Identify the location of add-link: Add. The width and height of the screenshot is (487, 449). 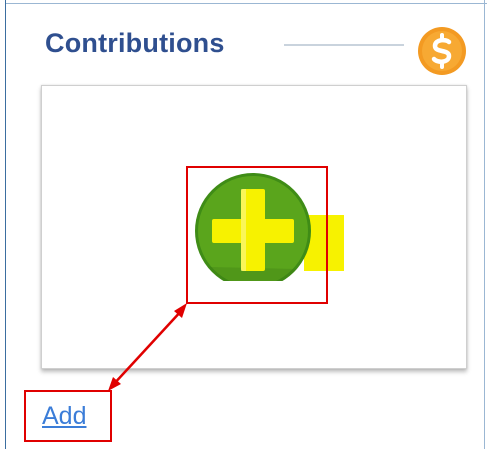
(64, 416).